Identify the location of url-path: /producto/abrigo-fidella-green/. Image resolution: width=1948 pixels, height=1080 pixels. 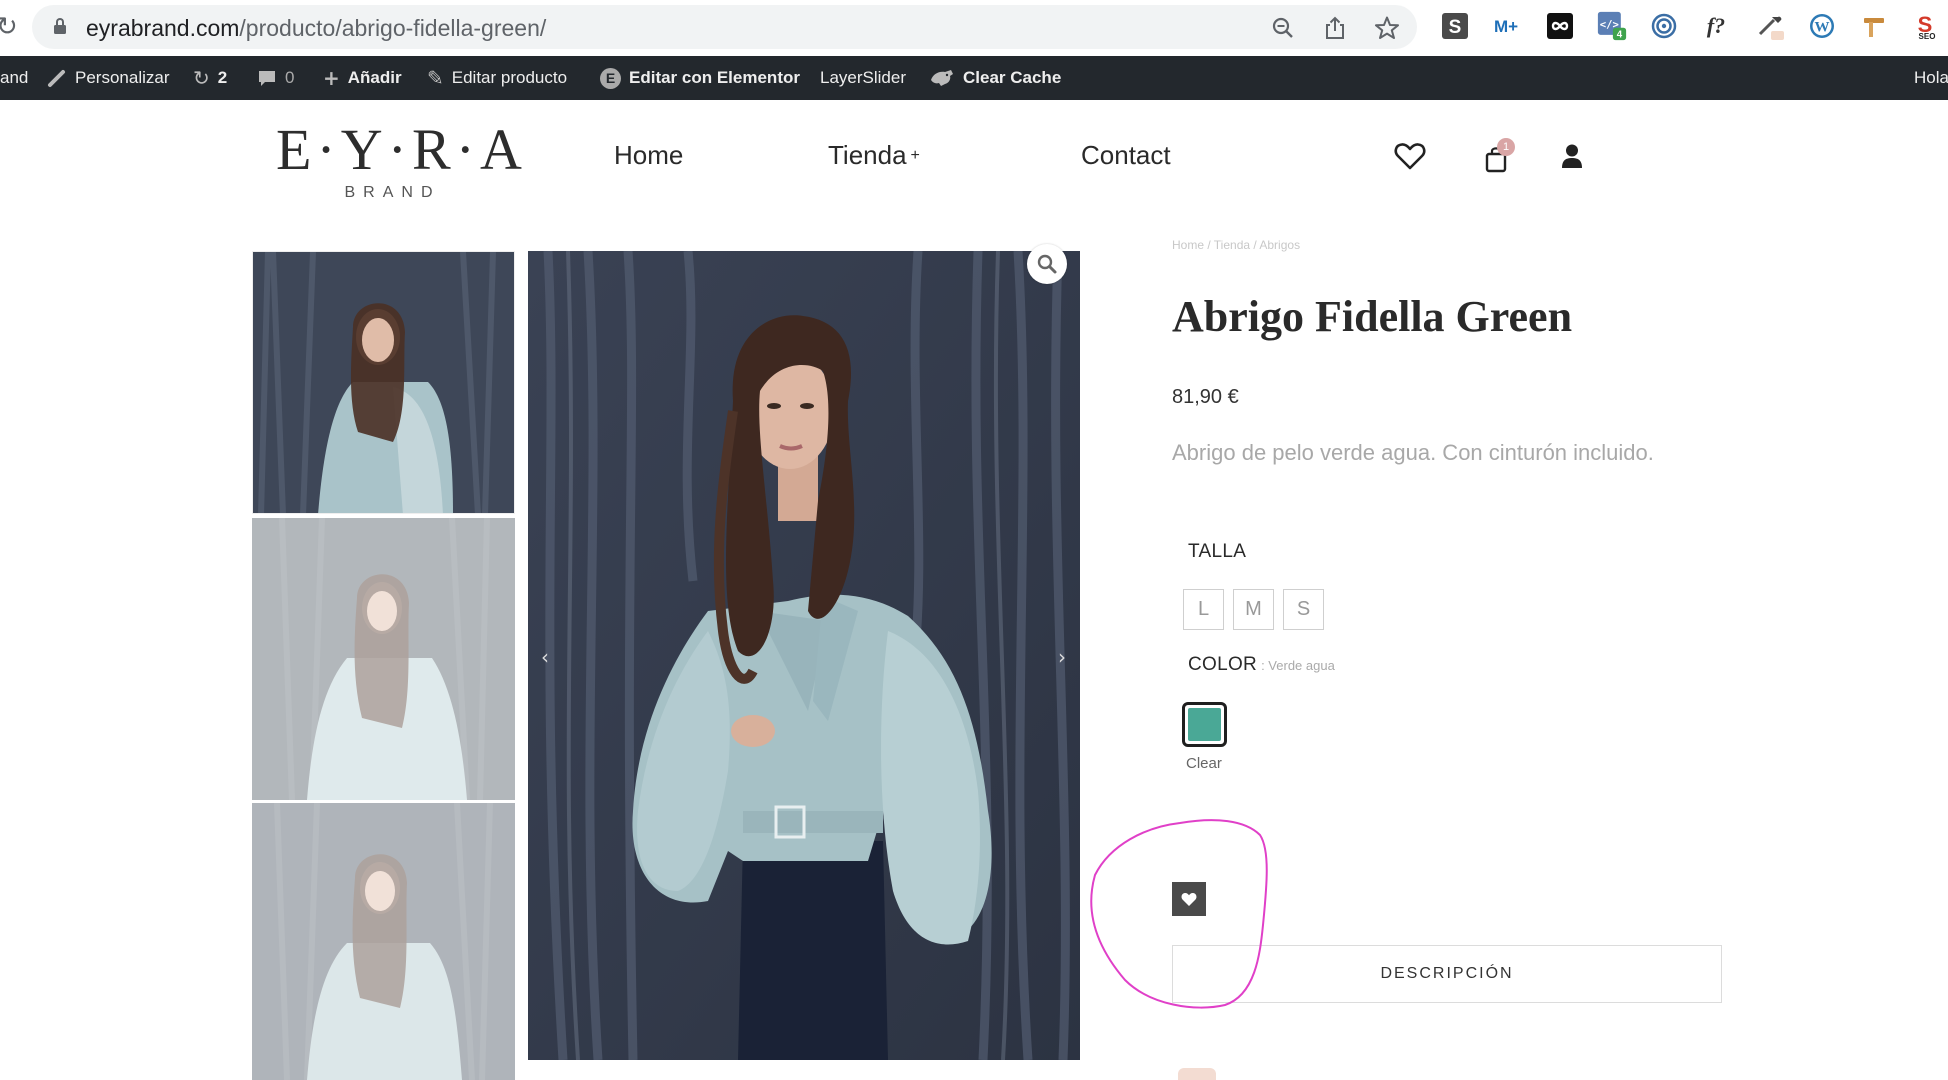
(393, 28).